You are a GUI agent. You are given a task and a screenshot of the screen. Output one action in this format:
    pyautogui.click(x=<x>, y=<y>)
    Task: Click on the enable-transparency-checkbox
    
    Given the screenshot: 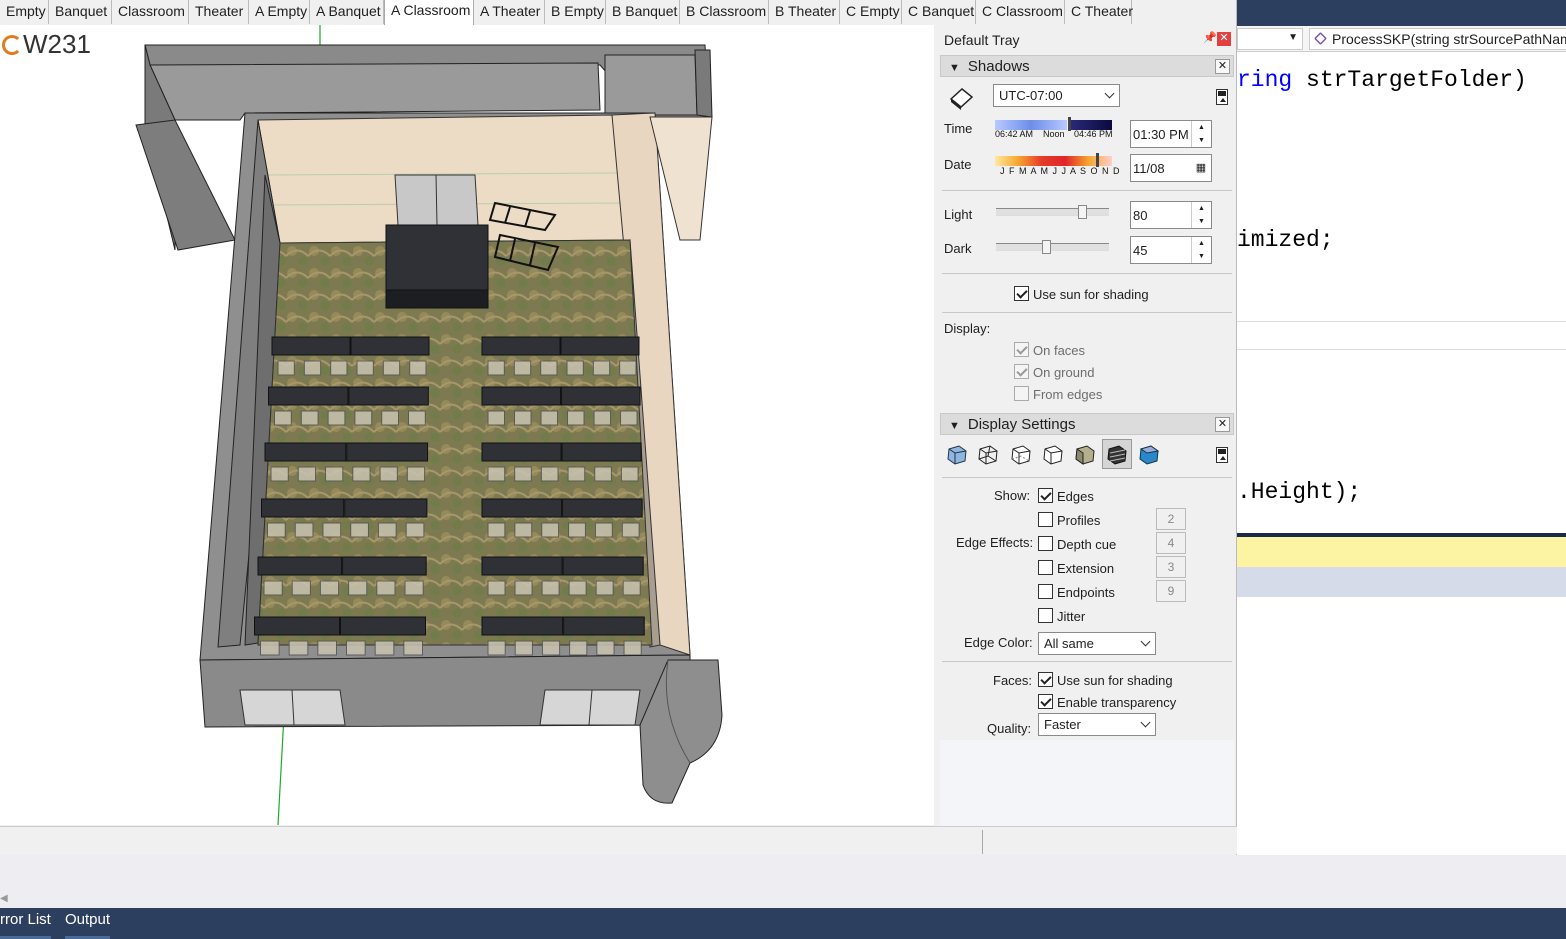 What is the action you would take?
    pyautogui.click(x=1045, y=701)
    